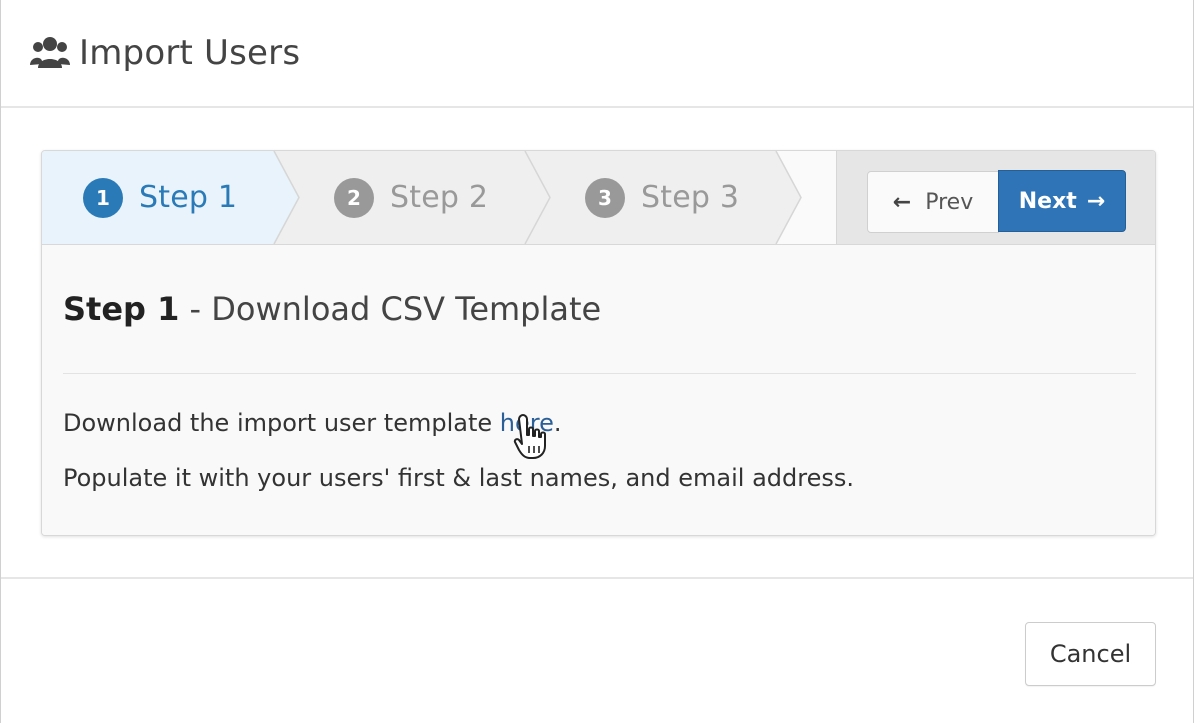 Image resolution: width=1196 pixels, height=723 pixels. Describe the element at coordinates (1047, 201) in the screenshot. I see `next-button-label: Next` at that location.